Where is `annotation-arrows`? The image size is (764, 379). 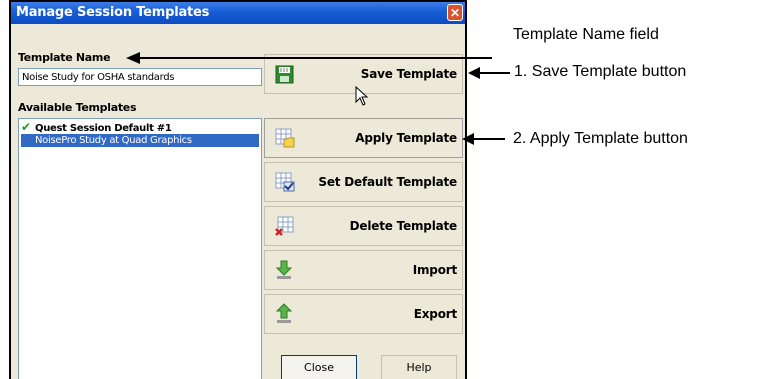 annotation-arrows is located at coordinates (318, 98).